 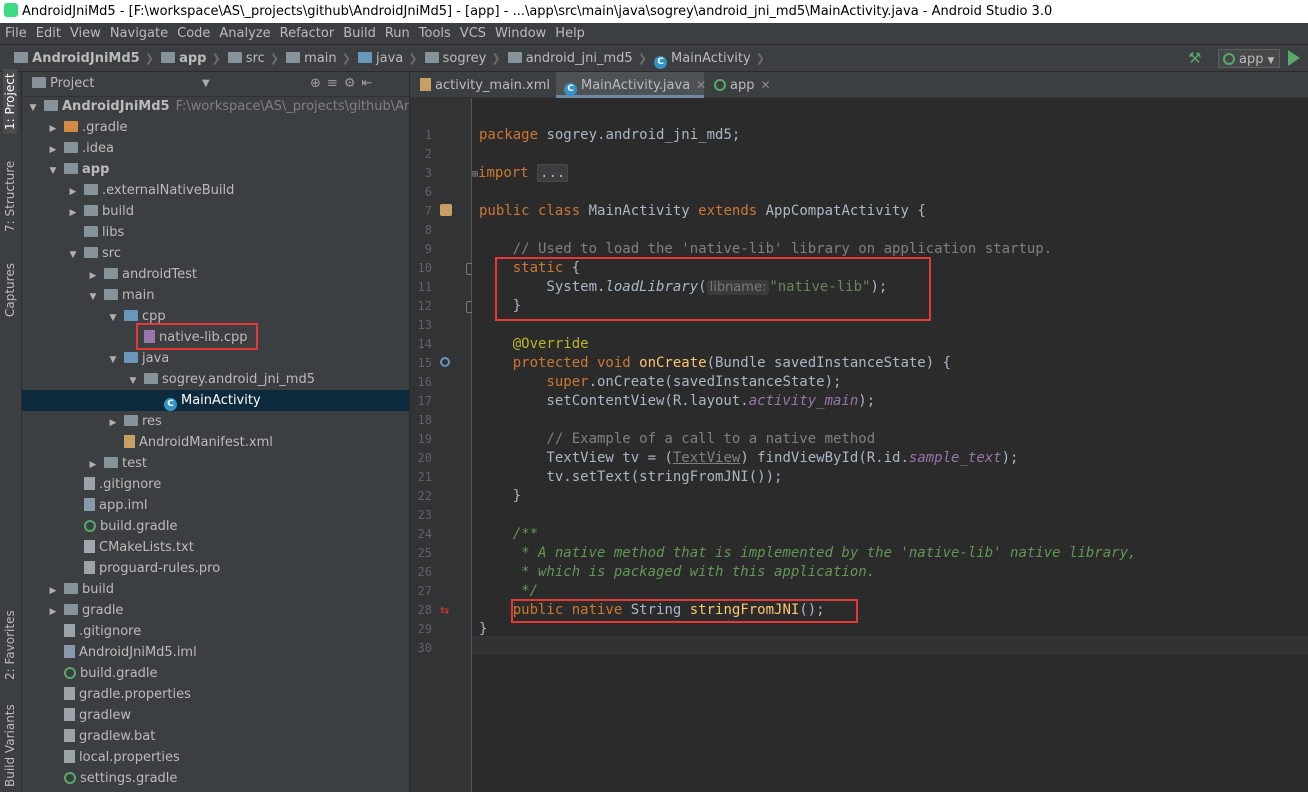 What do you see at coordinates (380, 59) in the screenshot?
I see `breadcrumb-java: java` at bounding box center [380, 59].